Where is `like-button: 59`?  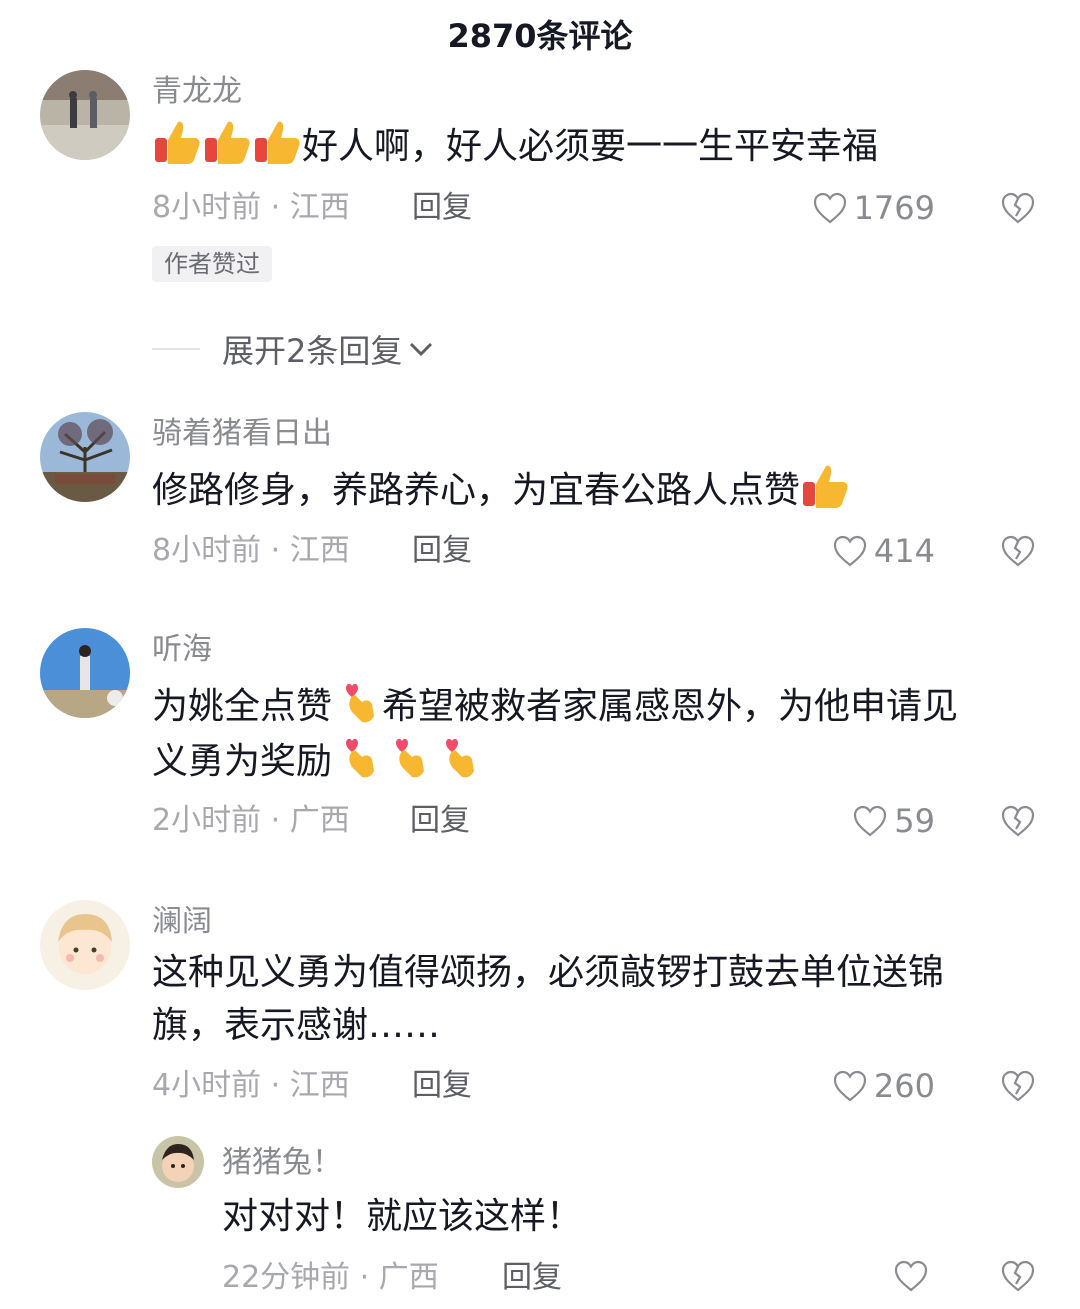 like-button: 59 is located at coordinates (893, 821).